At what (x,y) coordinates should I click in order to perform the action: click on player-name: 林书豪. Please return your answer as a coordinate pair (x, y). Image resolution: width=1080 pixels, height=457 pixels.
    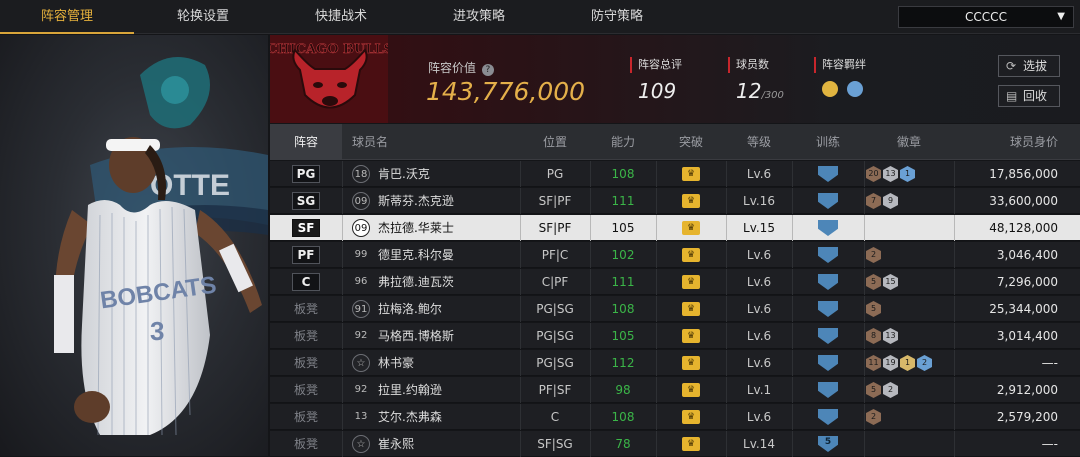
    Looking at the image, I should click on (396, 363).